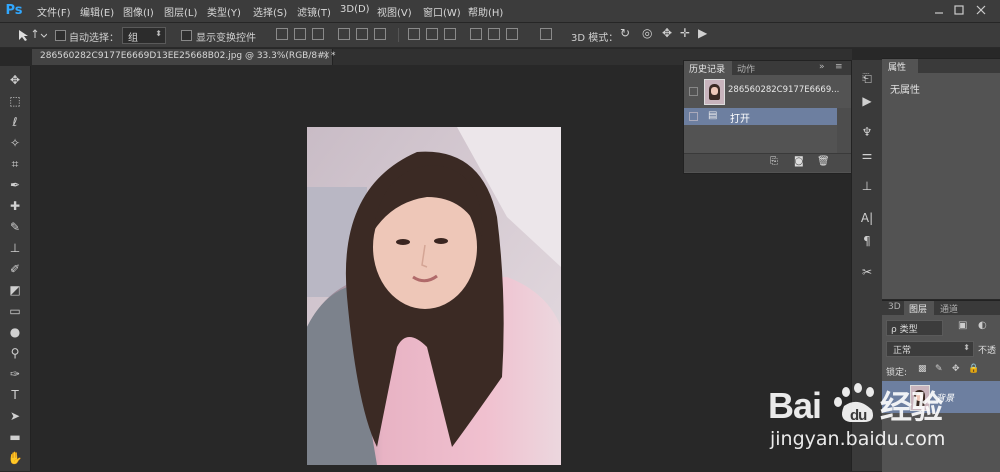  Describe the element at coordinates (897, 66) in the screenshot. I see `tab-properties: 属性` at that location.